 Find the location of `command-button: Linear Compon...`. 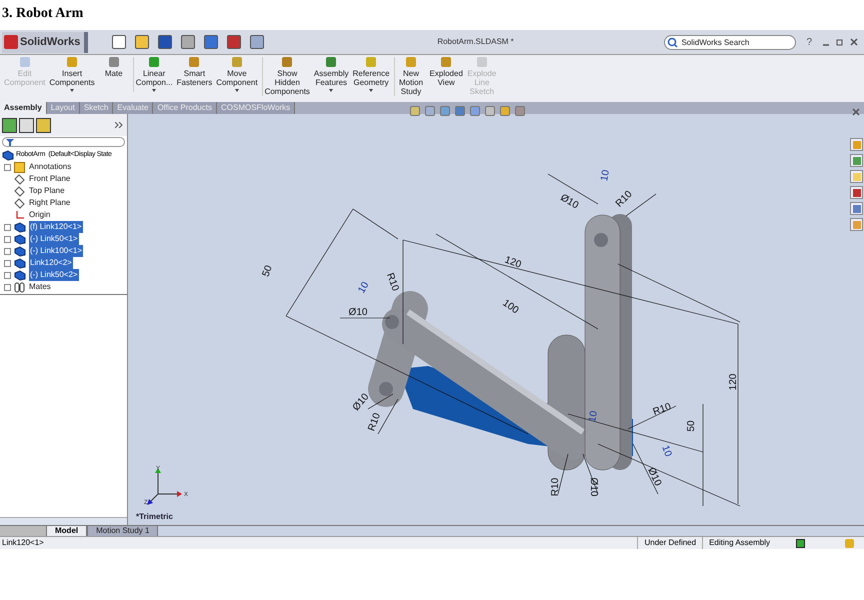

command-button: Linear Compon... is located at coordinates (153, 74).